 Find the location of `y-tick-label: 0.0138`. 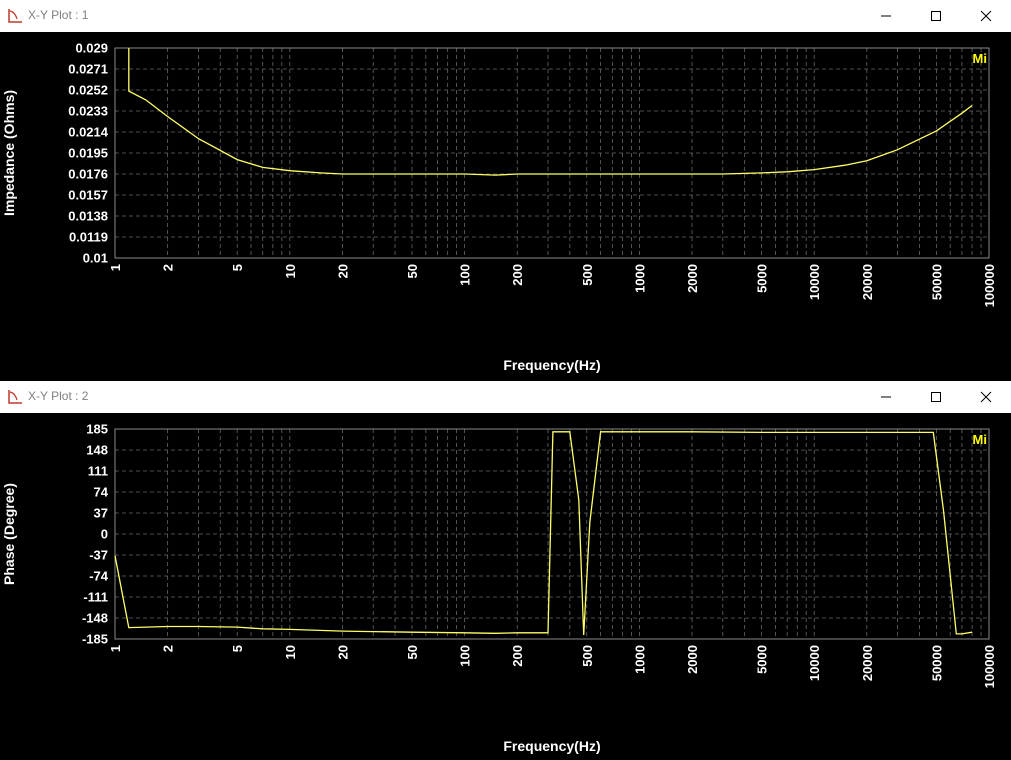

y-tick-label: 0.0138 is located at coordinates (88, 216).